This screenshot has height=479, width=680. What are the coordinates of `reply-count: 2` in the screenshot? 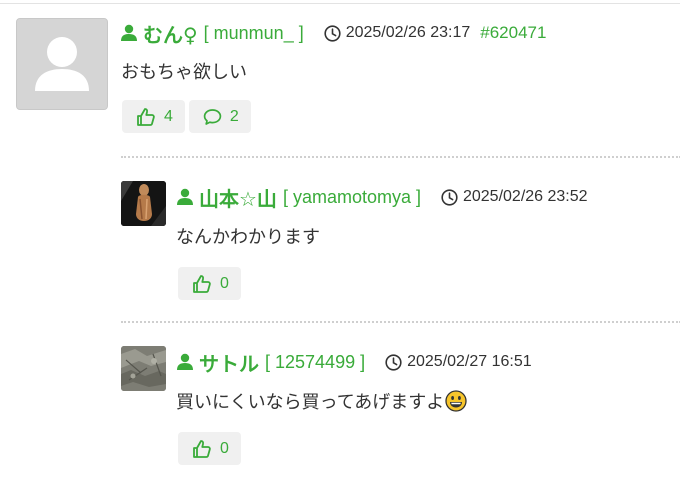 It's located at (234, 116).